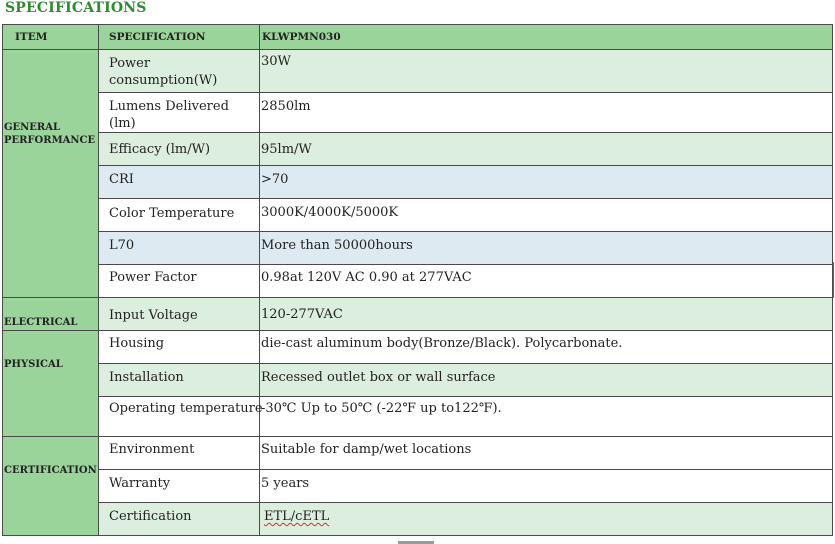 This screenshot has height=544, width=835. Describe the element at coordinates (381, 408) in the screenshot. I see `spec-value: -30℃ Up to 50℃ (-22℉ up to122℉).` at that location.